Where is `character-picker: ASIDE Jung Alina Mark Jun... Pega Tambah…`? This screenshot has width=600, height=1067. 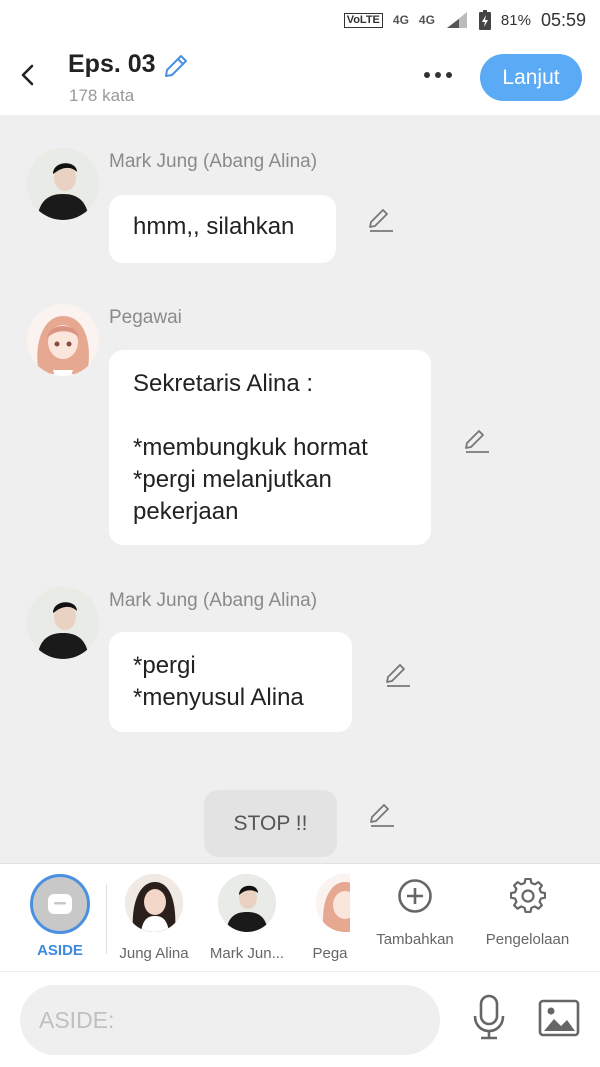 character-picker: ASIDE Jung Alina Mark Jun... Pega Tambah… is located at coordinates (300, 917).